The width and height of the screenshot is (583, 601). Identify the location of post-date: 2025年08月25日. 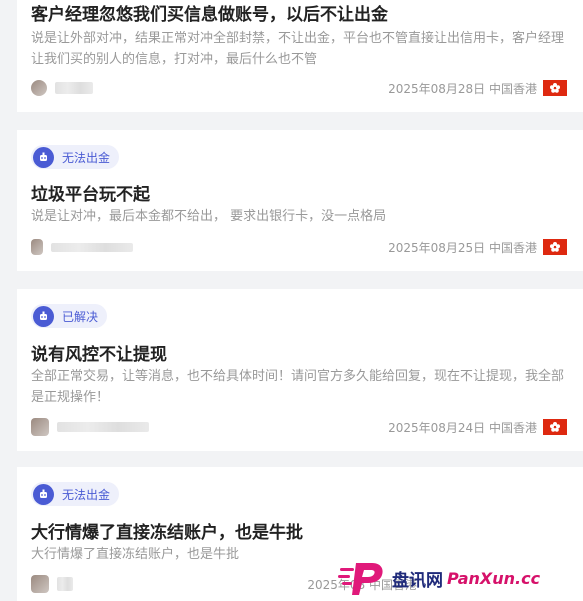
(437, 247).